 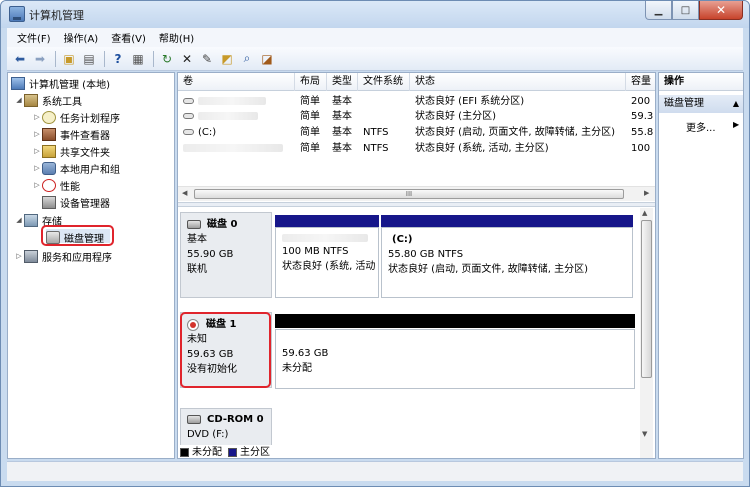 I want to click on legend-unallocated: 未分配, so click(x=207, y=452).